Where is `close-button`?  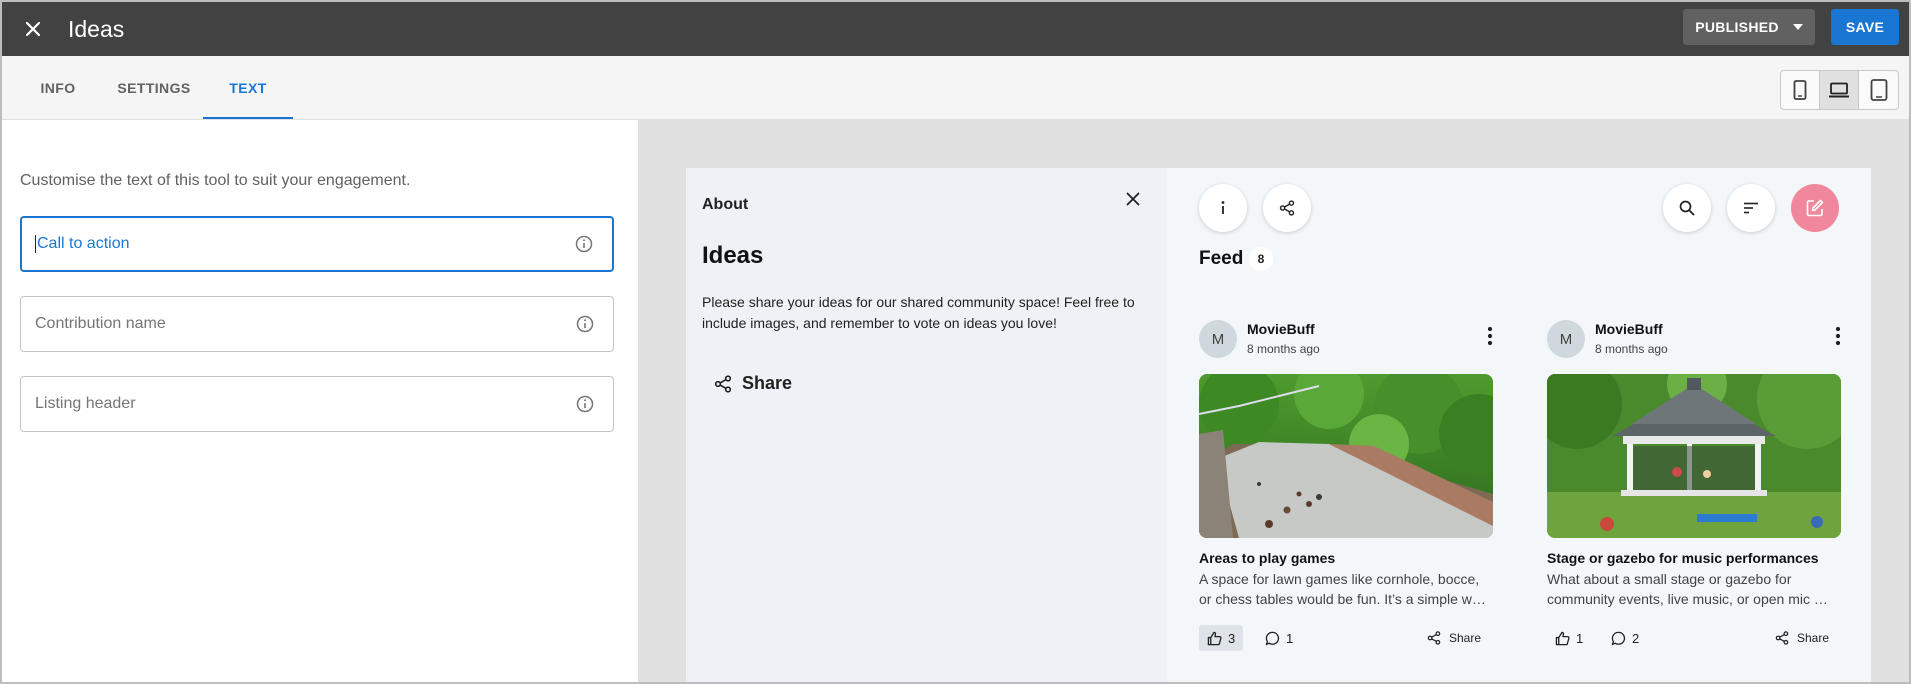
close-button is located at coordinates (33, 29).